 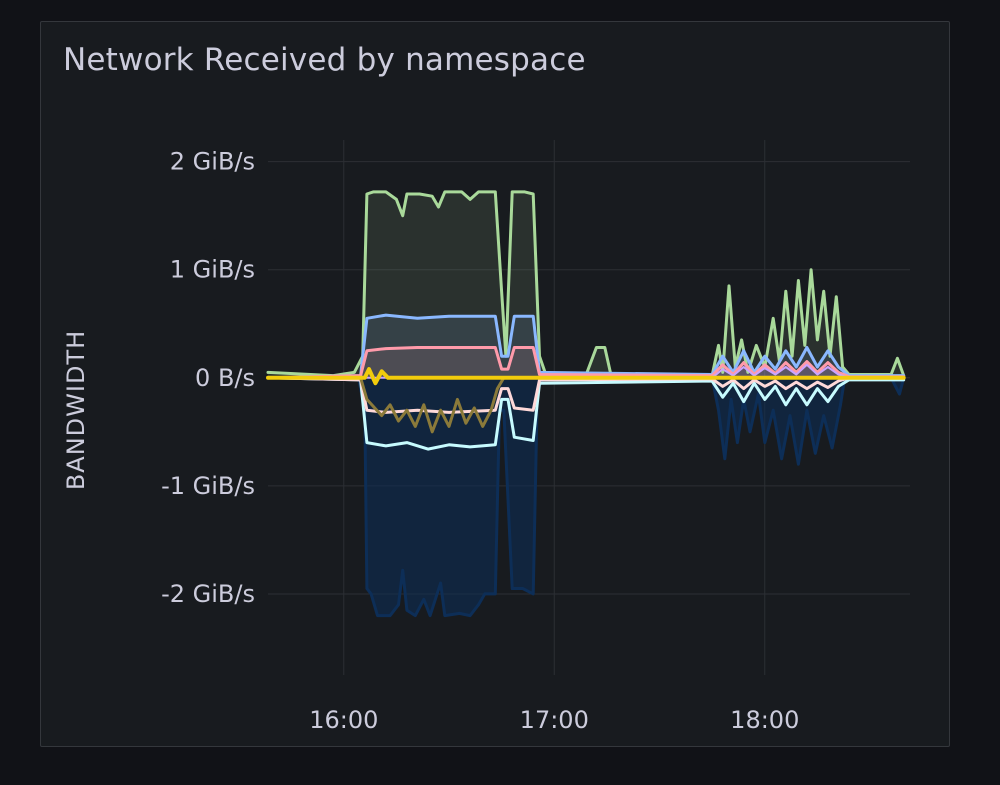 I want to click on y-axis-title: BANDWIDTH, so click(x=76, y=410).